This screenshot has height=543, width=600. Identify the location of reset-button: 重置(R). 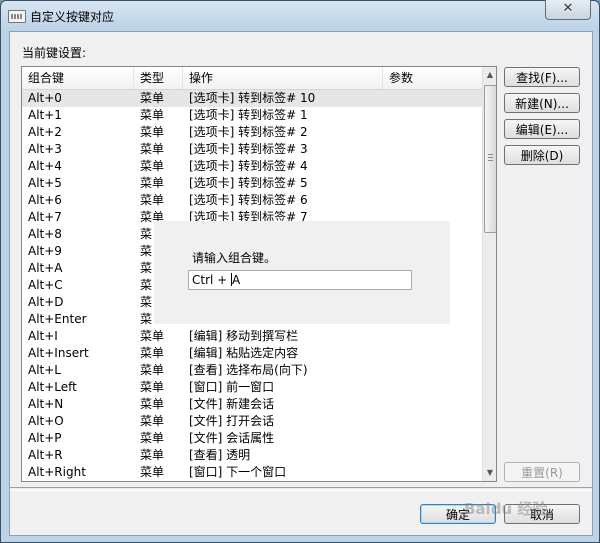
(542, 472).